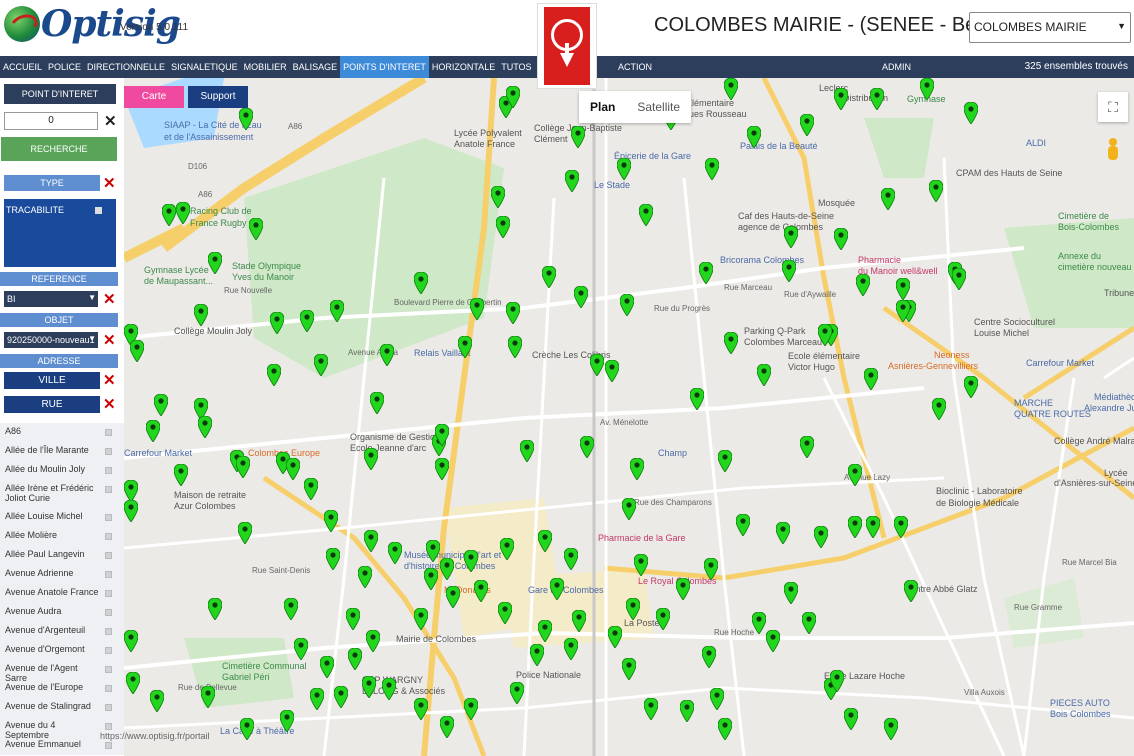 The image size is (1134, 756). I want to click on street-list-item: Allée de l'Île Marante, so click(62, 451).